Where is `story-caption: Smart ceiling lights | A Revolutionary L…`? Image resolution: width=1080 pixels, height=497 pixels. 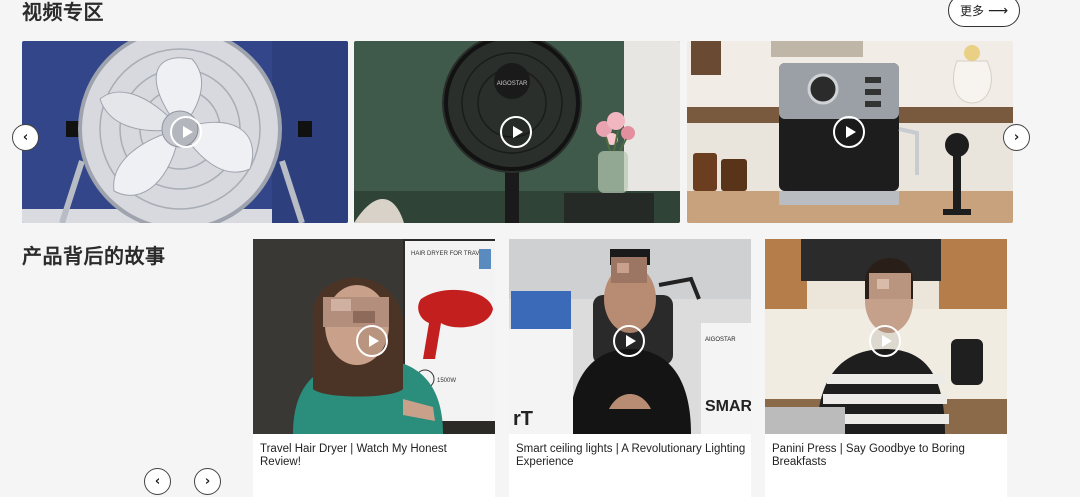
story-caption: Smart ceiling lights | A Revolutionary L… is located at coordinates (631, 455).